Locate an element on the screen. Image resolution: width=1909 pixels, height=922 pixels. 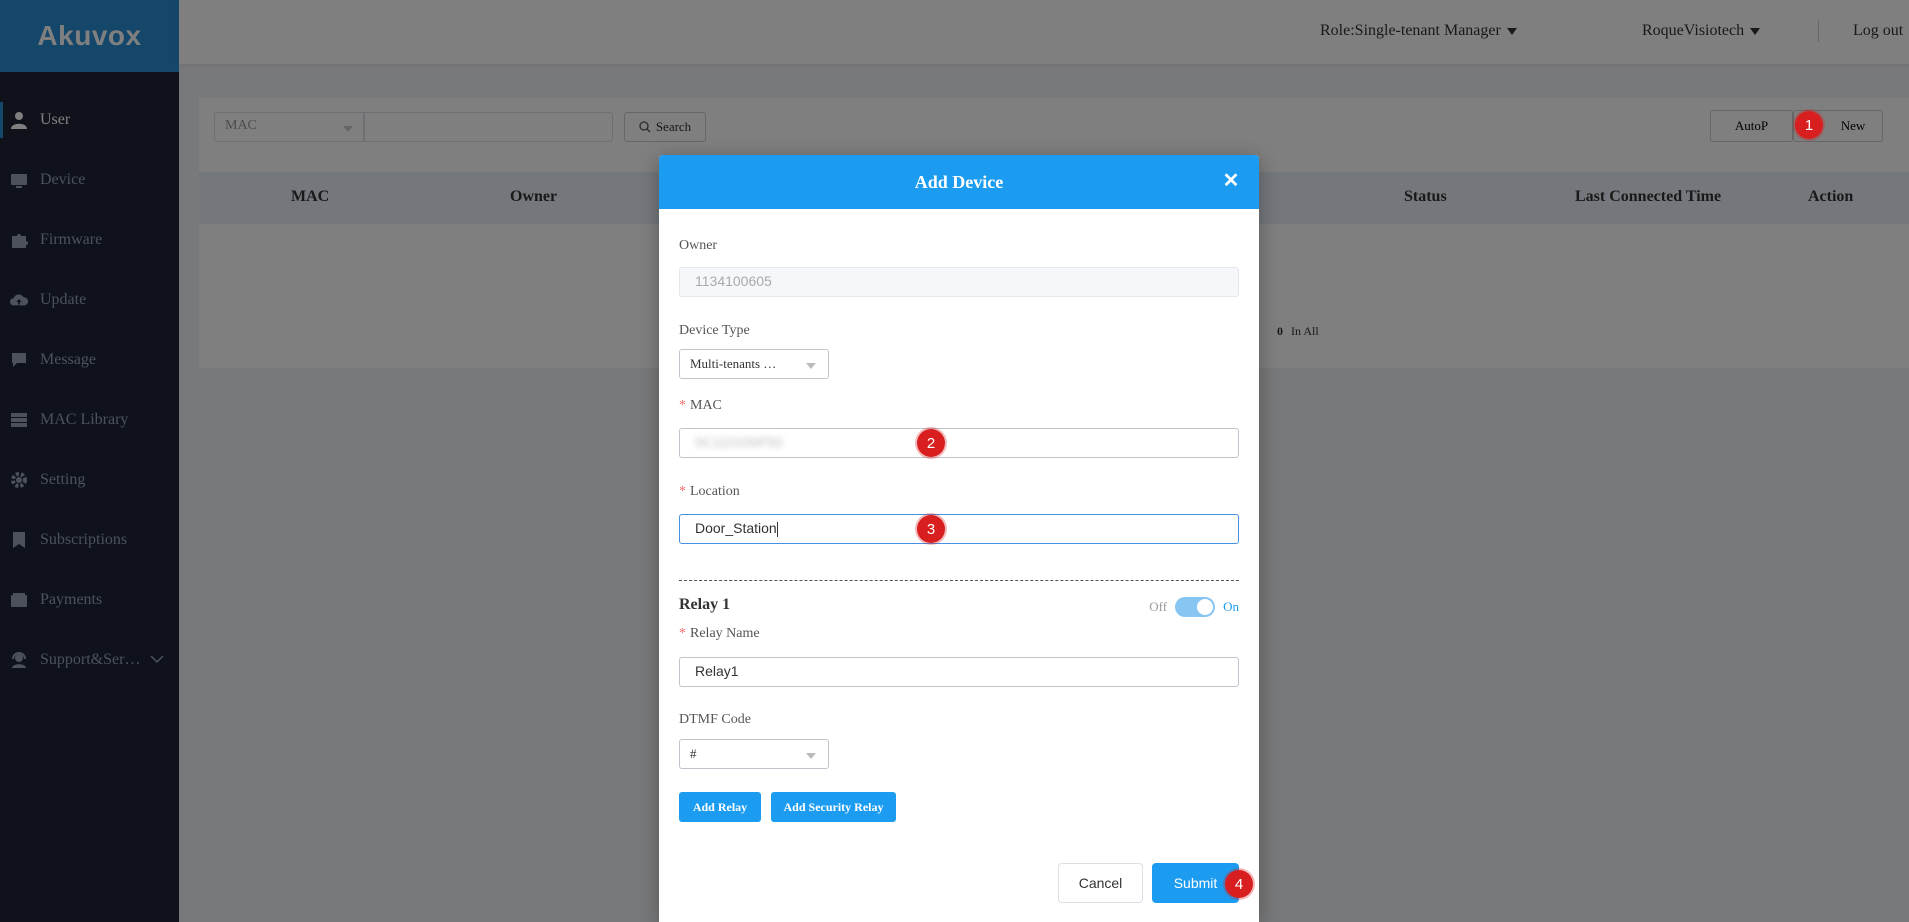
dialog-header: Add Device ✕ is located at coordinates (959, 182).